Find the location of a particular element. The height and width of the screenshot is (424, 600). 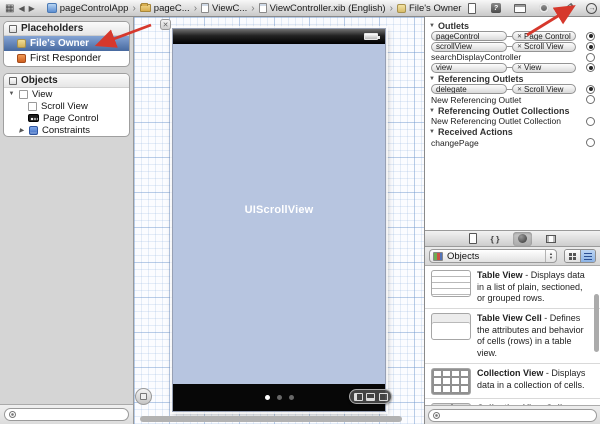

received-actions-title: Received Actions is located at coordinates (475, 132).